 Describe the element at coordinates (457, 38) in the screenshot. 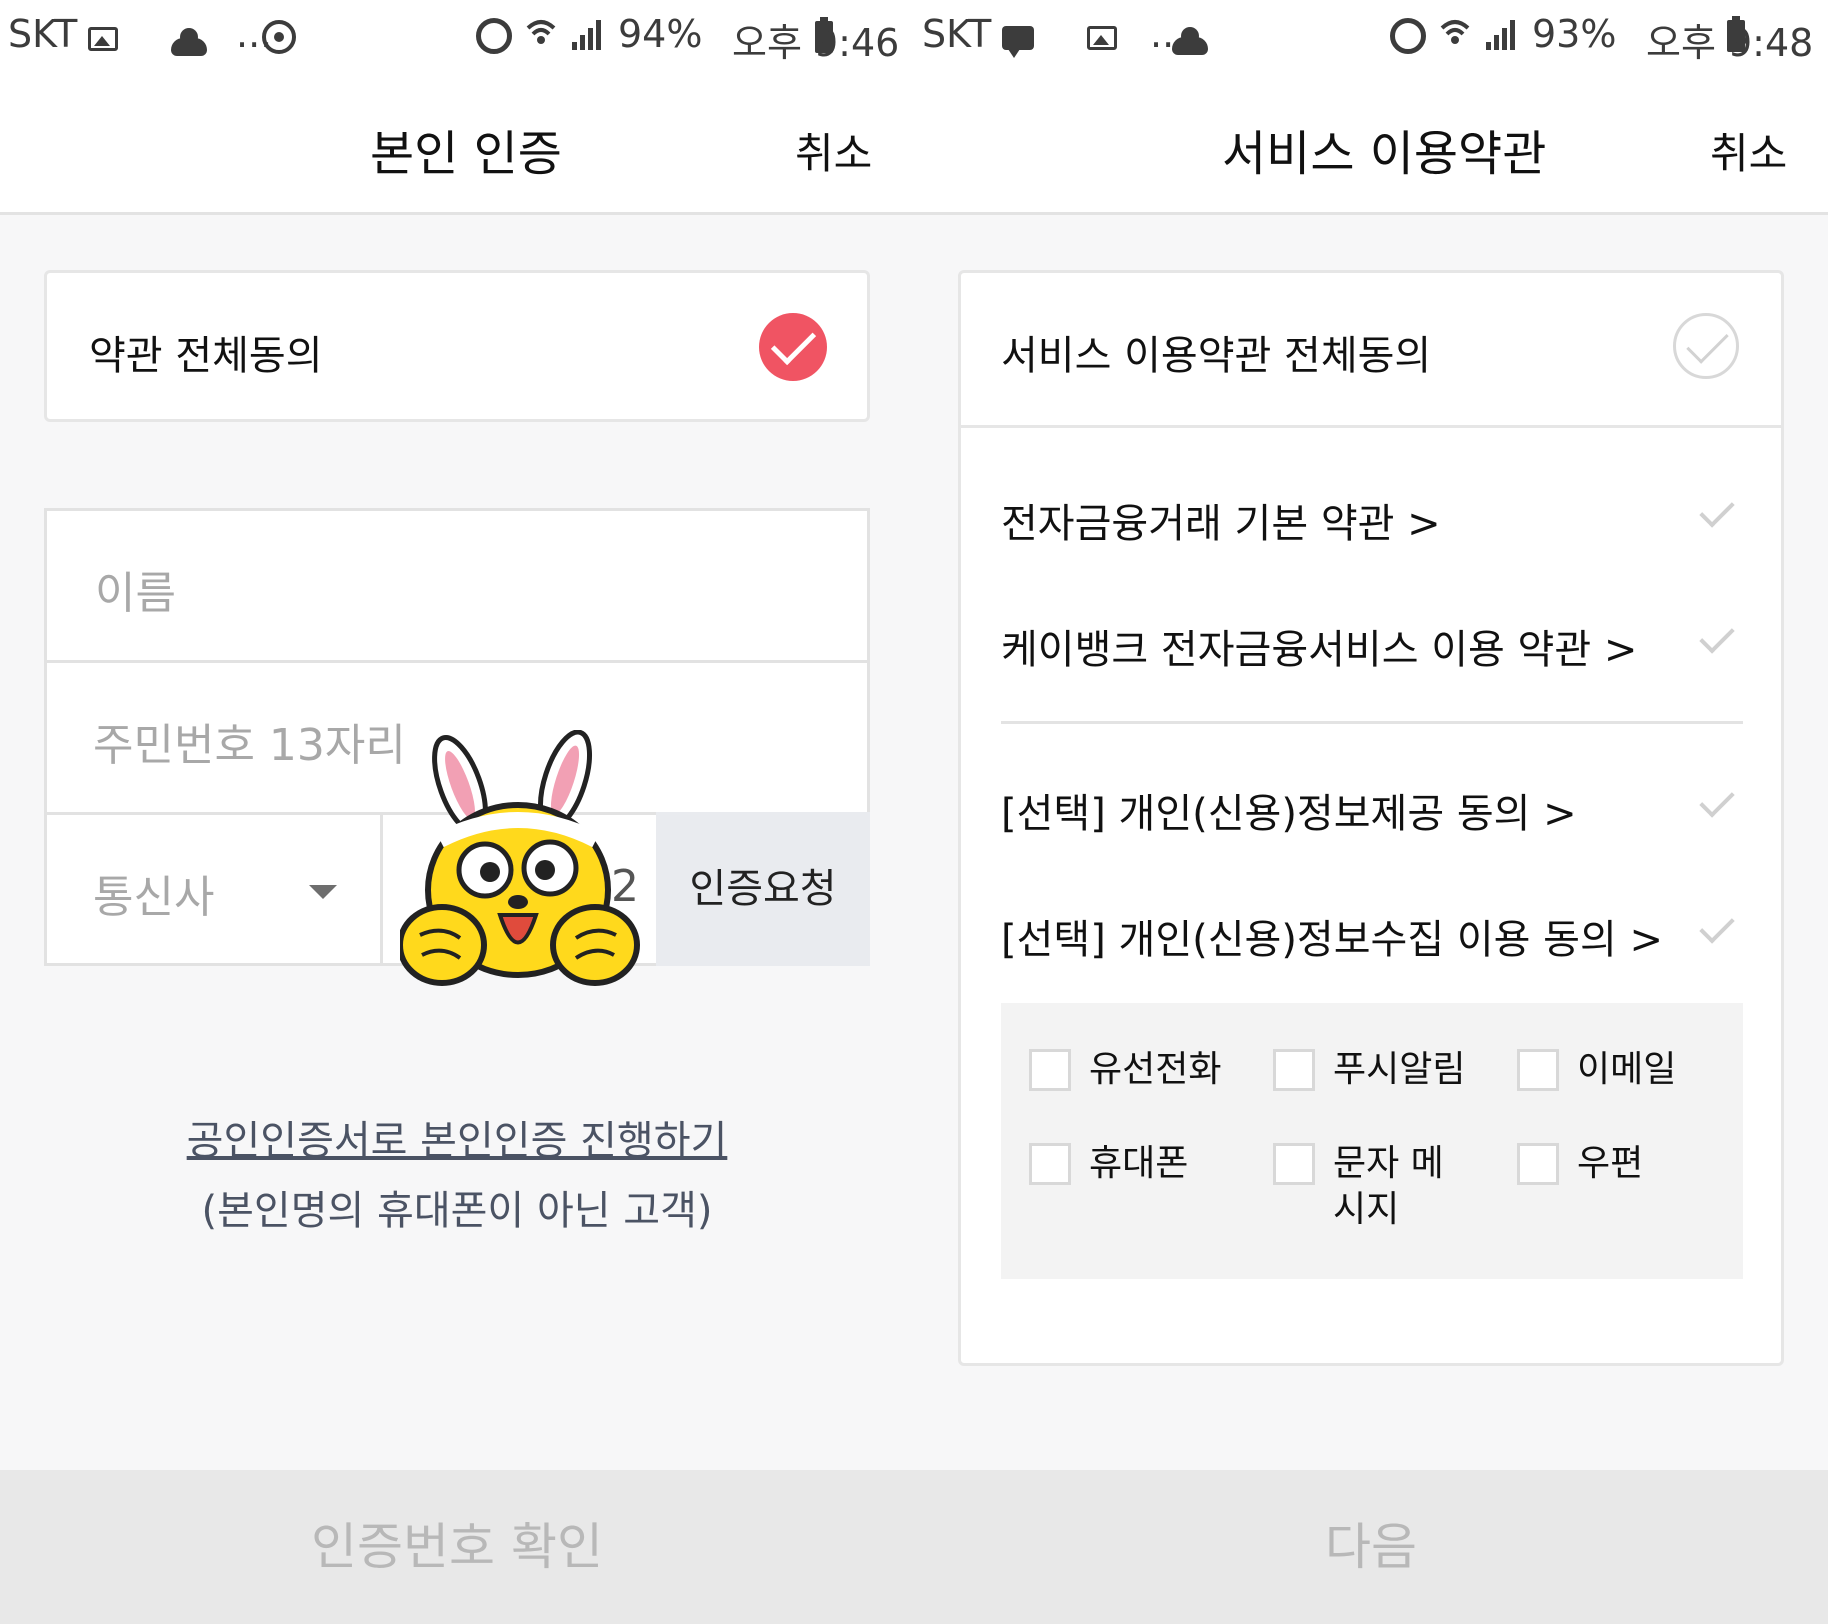

I see `status-bar: SKT ... 94% 오후 9:46` at that location.